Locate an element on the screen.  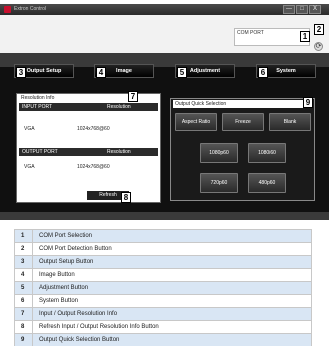
output-resolution-value: 1024x768@60 is located at coordinates (93, 167).